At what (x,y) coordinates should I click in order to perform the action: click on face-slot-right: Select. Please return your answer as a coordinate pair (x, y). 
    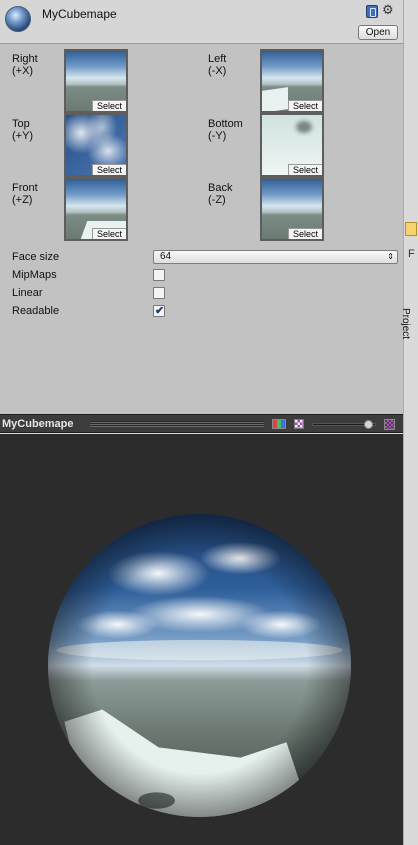
    Looking at the image, I should click on (96, 81).